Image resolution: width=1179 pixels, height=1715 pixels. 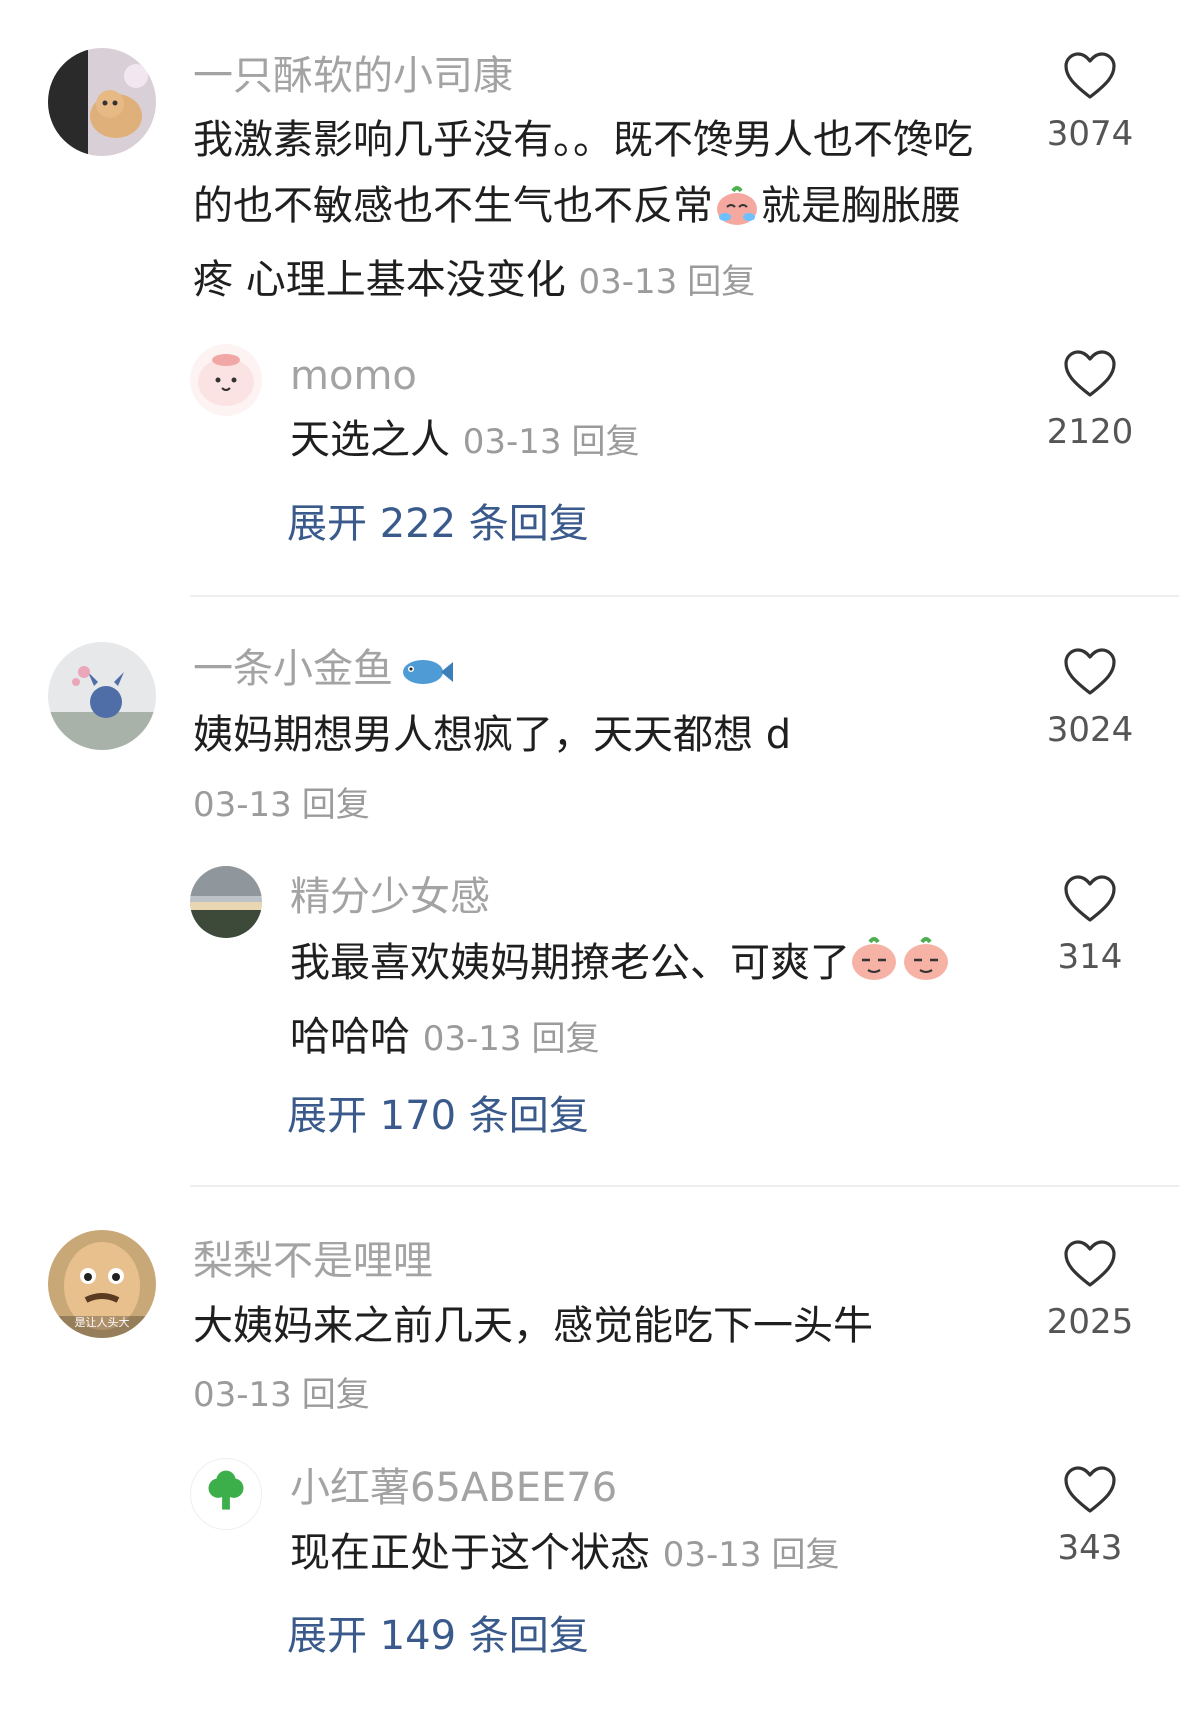 What do you see at coordinates (1090, 1291) in the screenshot?
I see `like-button: 2025` at bounding box center [1090, 1291].